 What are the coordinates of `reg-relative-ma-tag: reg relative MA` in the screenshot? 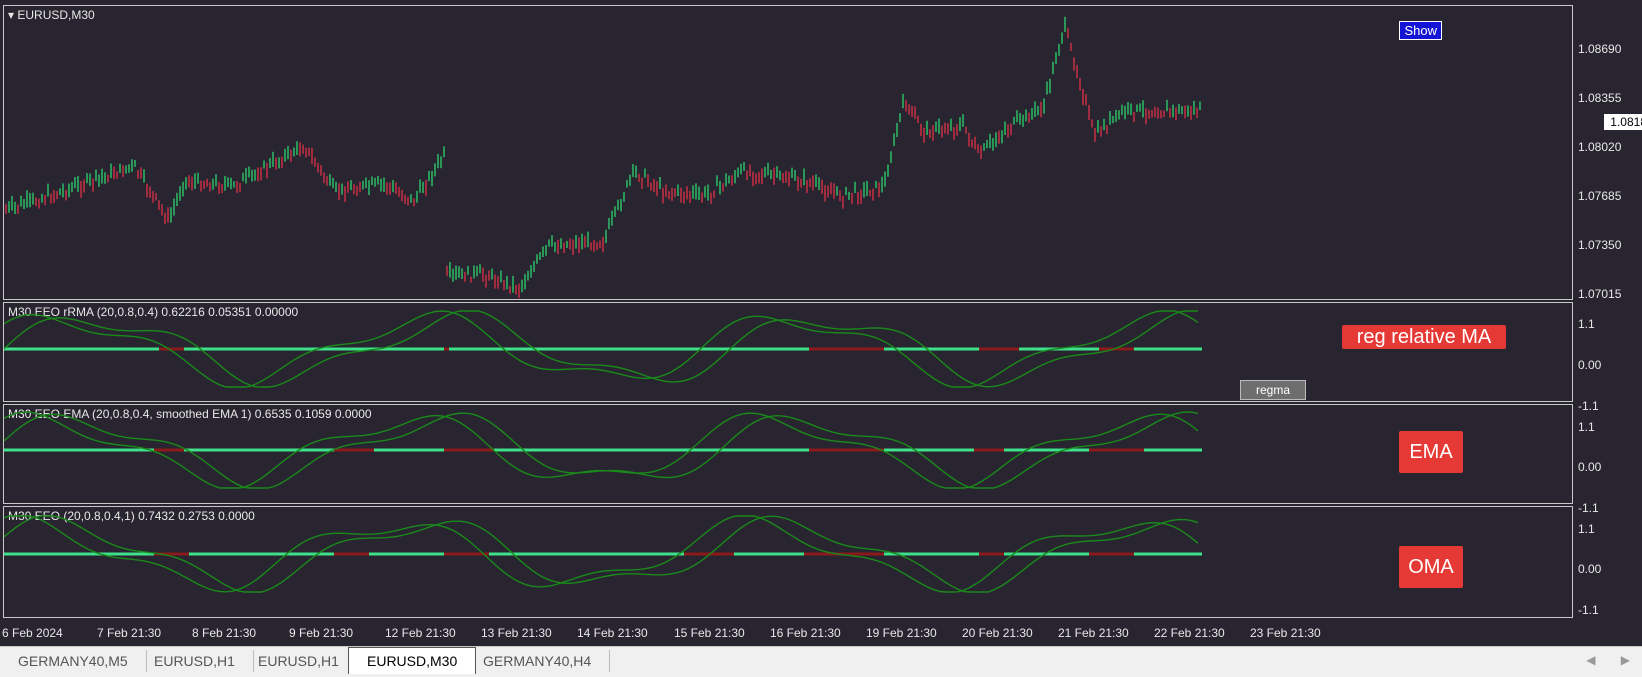 It's located at (1424, 337).